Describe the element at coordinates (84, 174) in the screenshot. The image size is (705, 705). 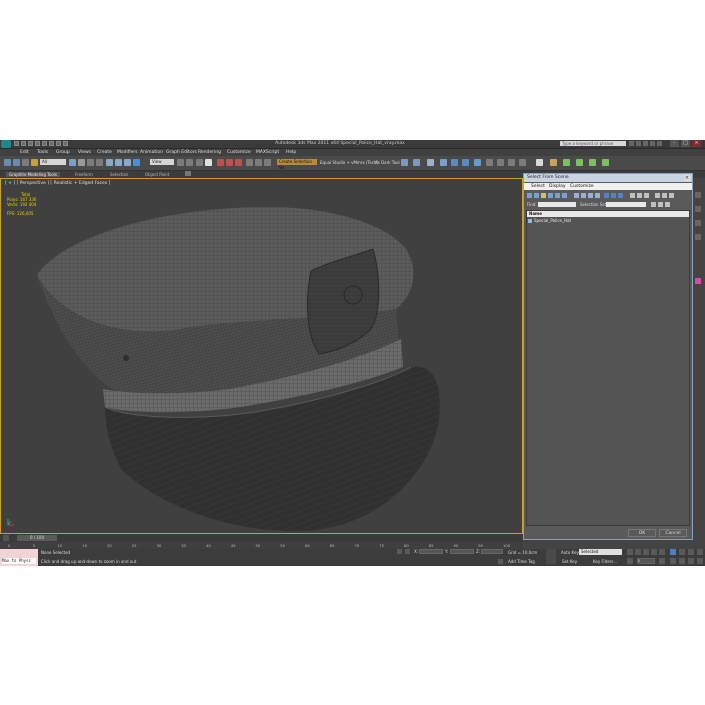
I see `tab-freeform: Freeform` at that location.